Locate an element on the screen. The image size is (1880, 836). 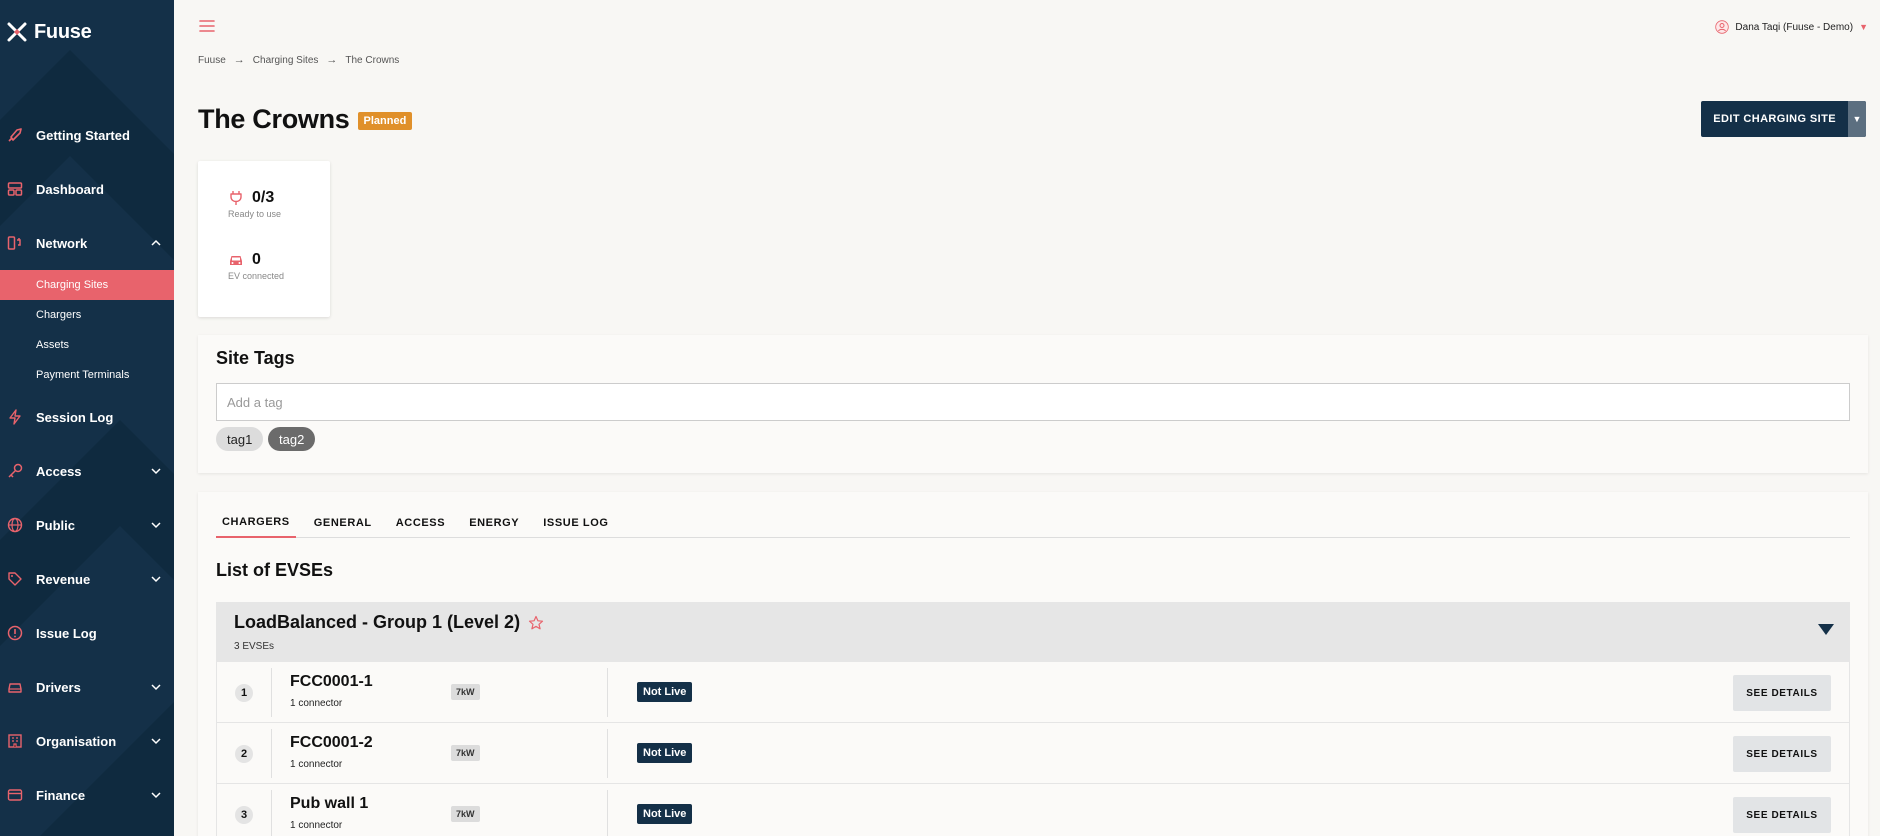
sidebar-item-chargers: Chargers is located at coordinates (87, 315).